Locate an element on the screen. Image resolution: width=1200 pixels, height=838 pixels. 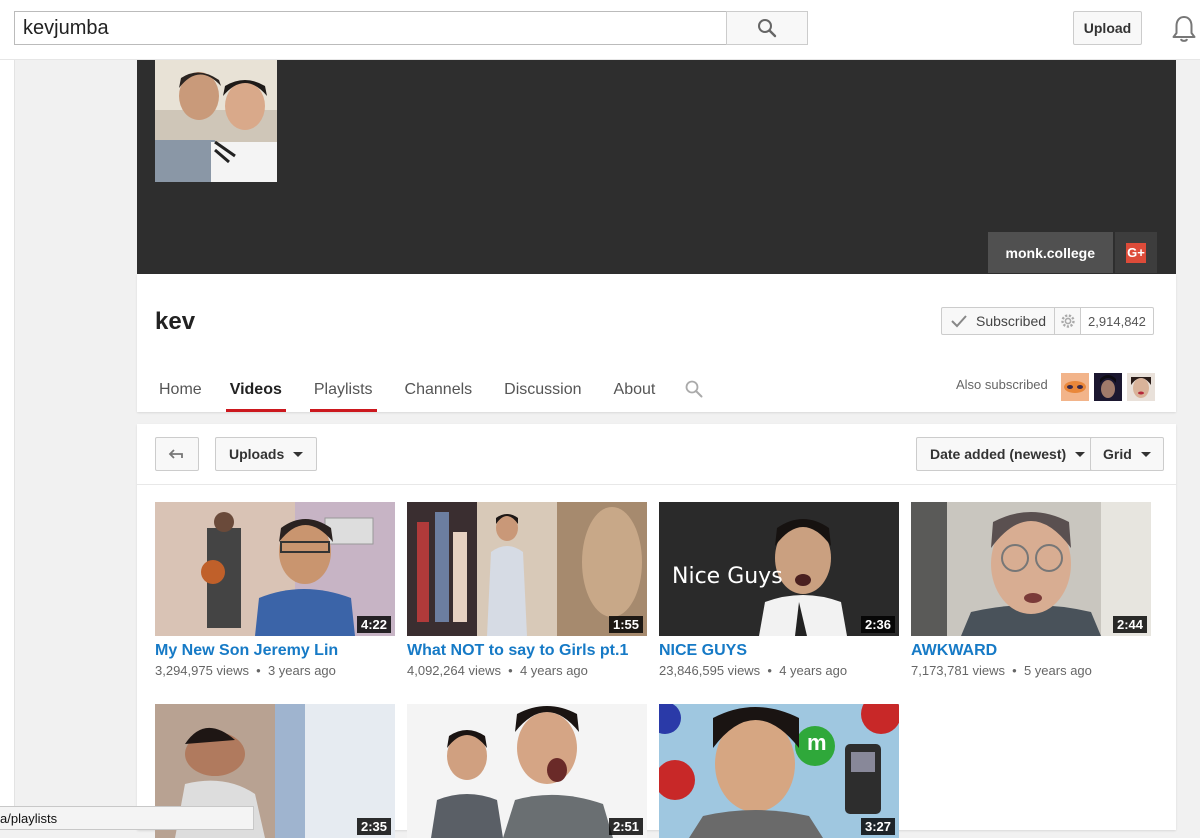
video-duration: 1:55 is located at coordinates (625, 624).